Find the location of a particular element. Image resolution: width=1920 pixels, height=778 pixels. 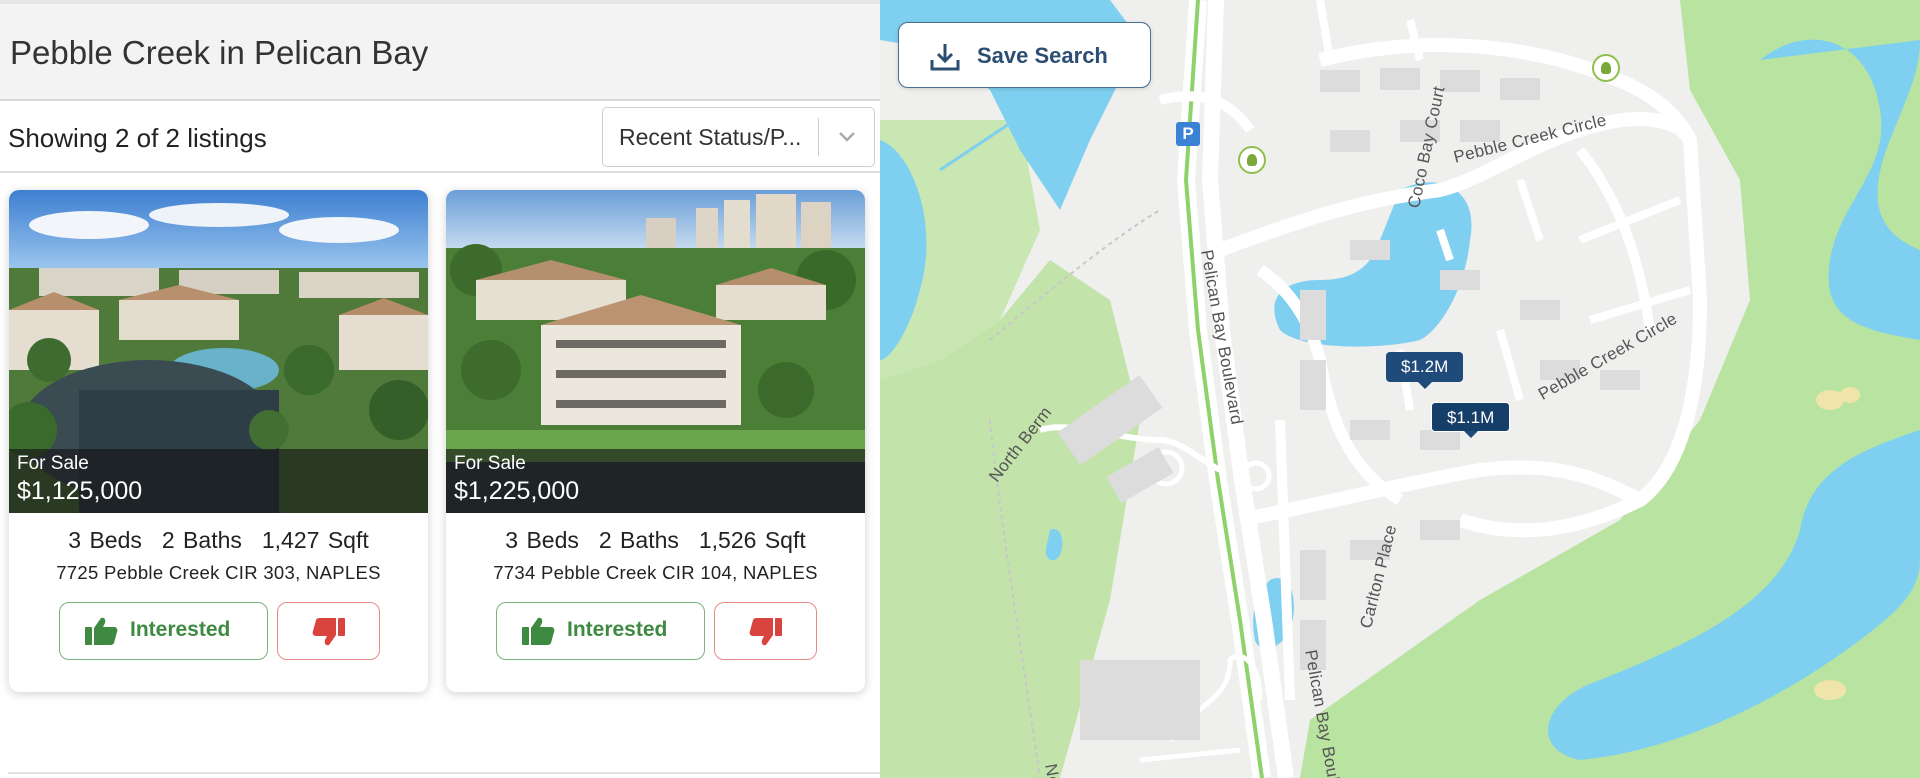

price-pin: $1.1M is located at coordinates (1471, 420).